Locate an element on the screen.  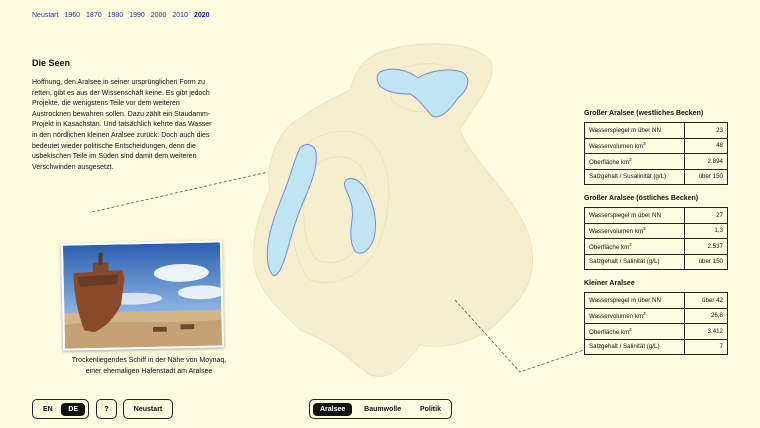
tab-politik: Politik is located at coordinates (430, 409).